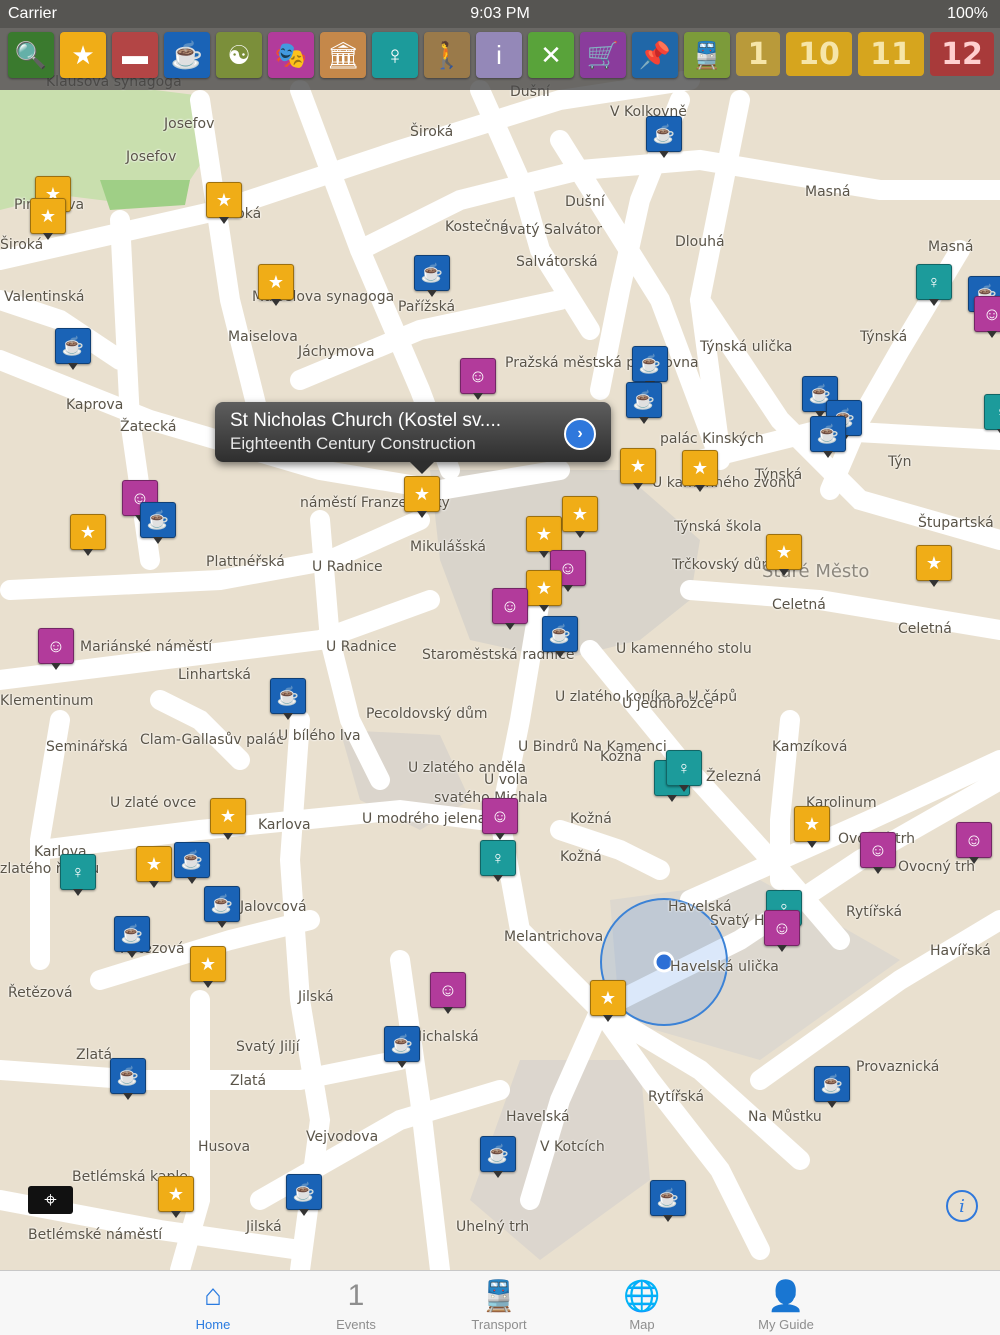  I want to click on street-label: U Bindrů Na Kamenci, so click(592, 747).